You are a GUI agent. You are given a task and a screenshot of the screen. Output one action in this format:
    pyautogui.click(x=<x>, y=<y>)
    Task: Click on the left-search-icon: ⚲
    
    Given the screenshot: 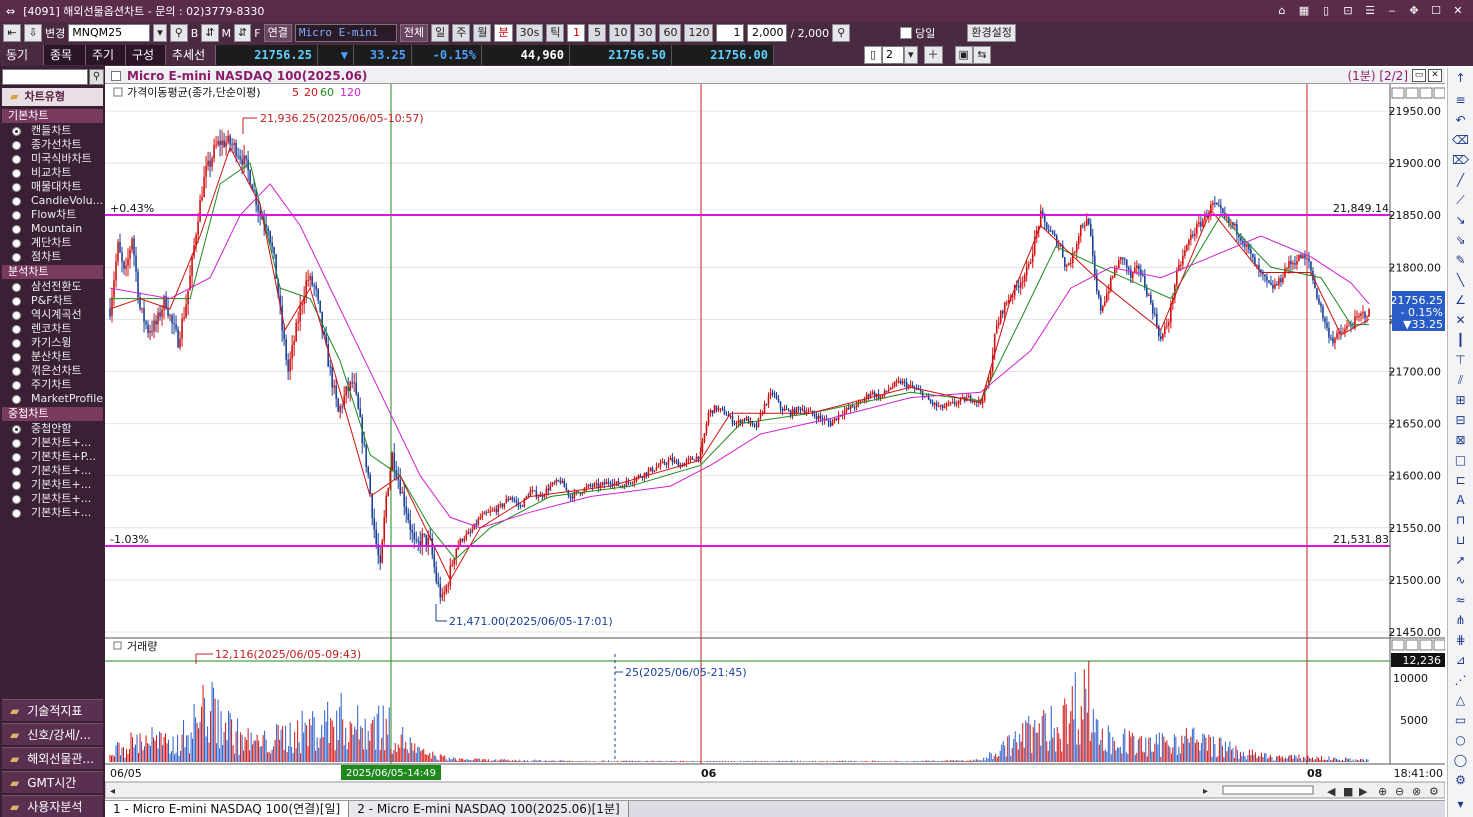 What is the action you would take?
    pyautogui.click(x=96, y=77)
    